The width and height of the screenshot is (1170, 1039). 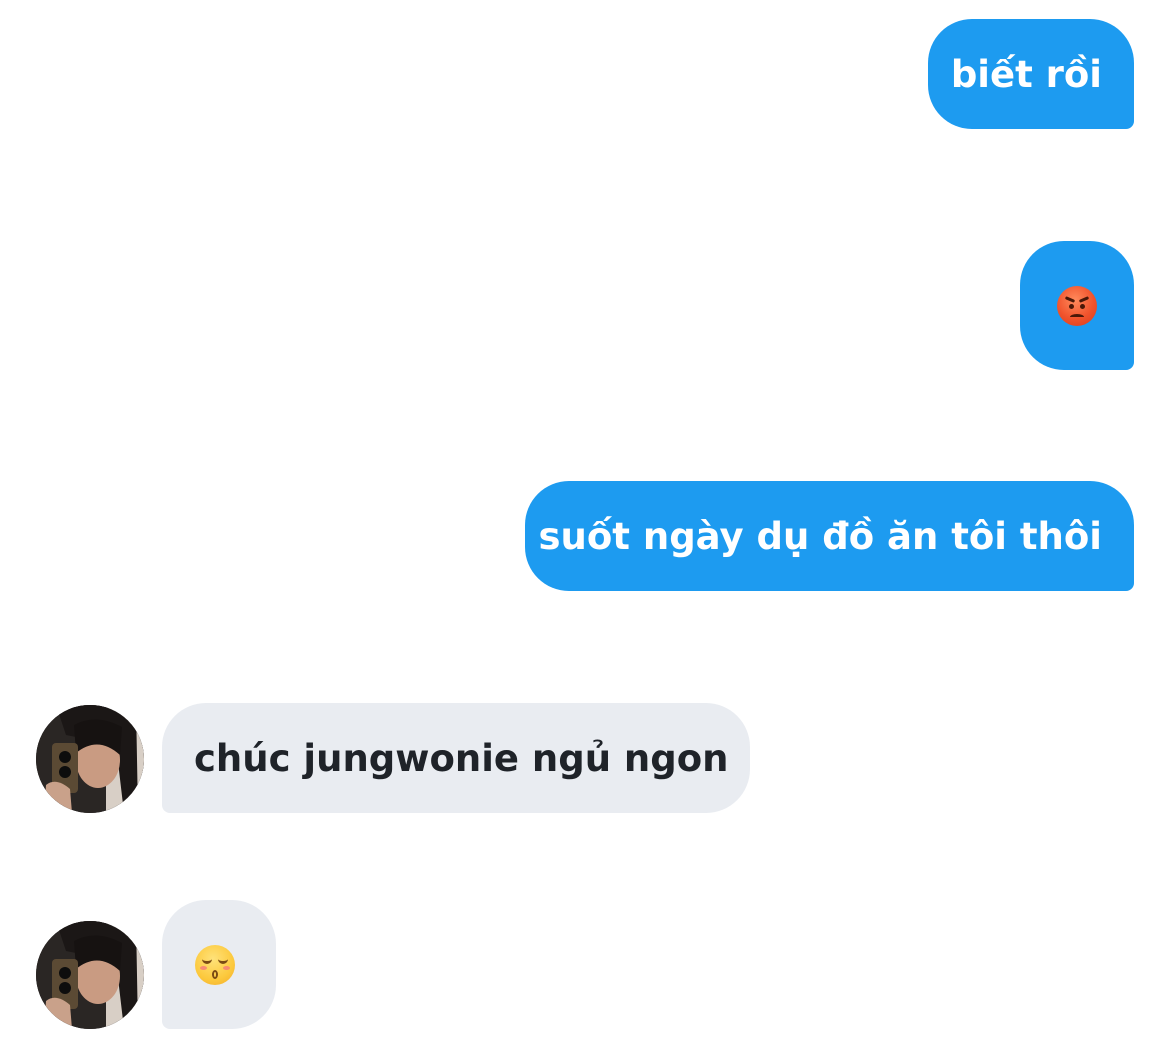 I want to click on outgoing-message-bubble: suốt ngày dụ đồ ăn tôi thôi, so click(x=829, y=536).